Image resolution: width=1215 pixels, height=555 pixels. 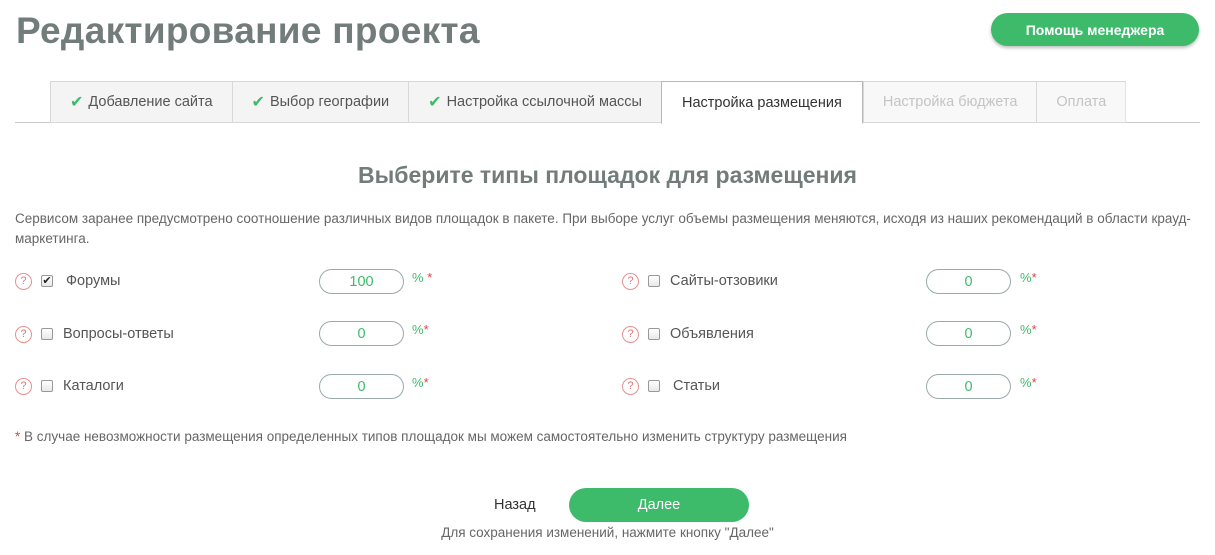 I want to click on tab-placement: Настройка размещения, so click(x=761, y=102).